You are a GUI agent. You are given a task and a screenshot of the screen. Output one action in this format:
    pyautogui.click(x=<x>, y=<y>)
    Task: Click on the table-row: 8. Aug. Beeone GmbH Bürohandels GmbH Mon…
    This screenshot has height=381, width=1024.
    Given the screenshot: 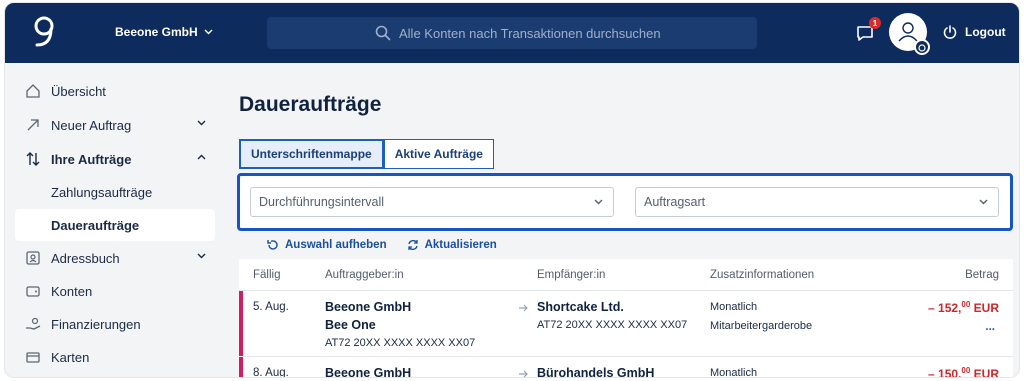 What is the action you would take?
    pyautogui.click(x=626, y=367)
    